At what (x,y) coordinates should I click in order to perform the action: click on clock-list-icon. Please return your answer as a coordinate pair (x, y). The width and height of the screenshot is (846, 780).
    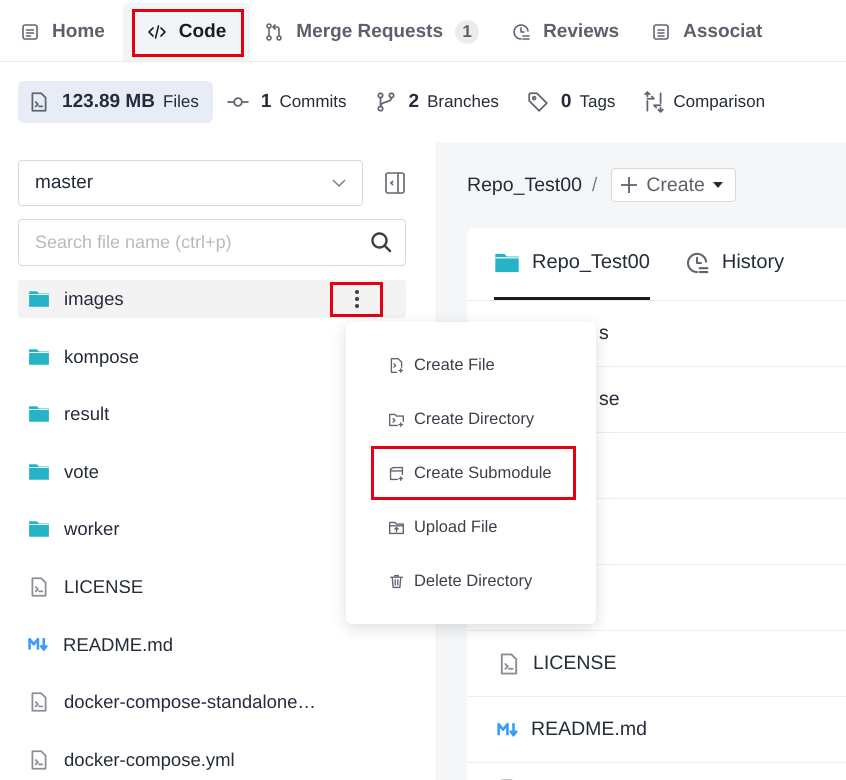
    Looking at the image, I should click on (521, 32).